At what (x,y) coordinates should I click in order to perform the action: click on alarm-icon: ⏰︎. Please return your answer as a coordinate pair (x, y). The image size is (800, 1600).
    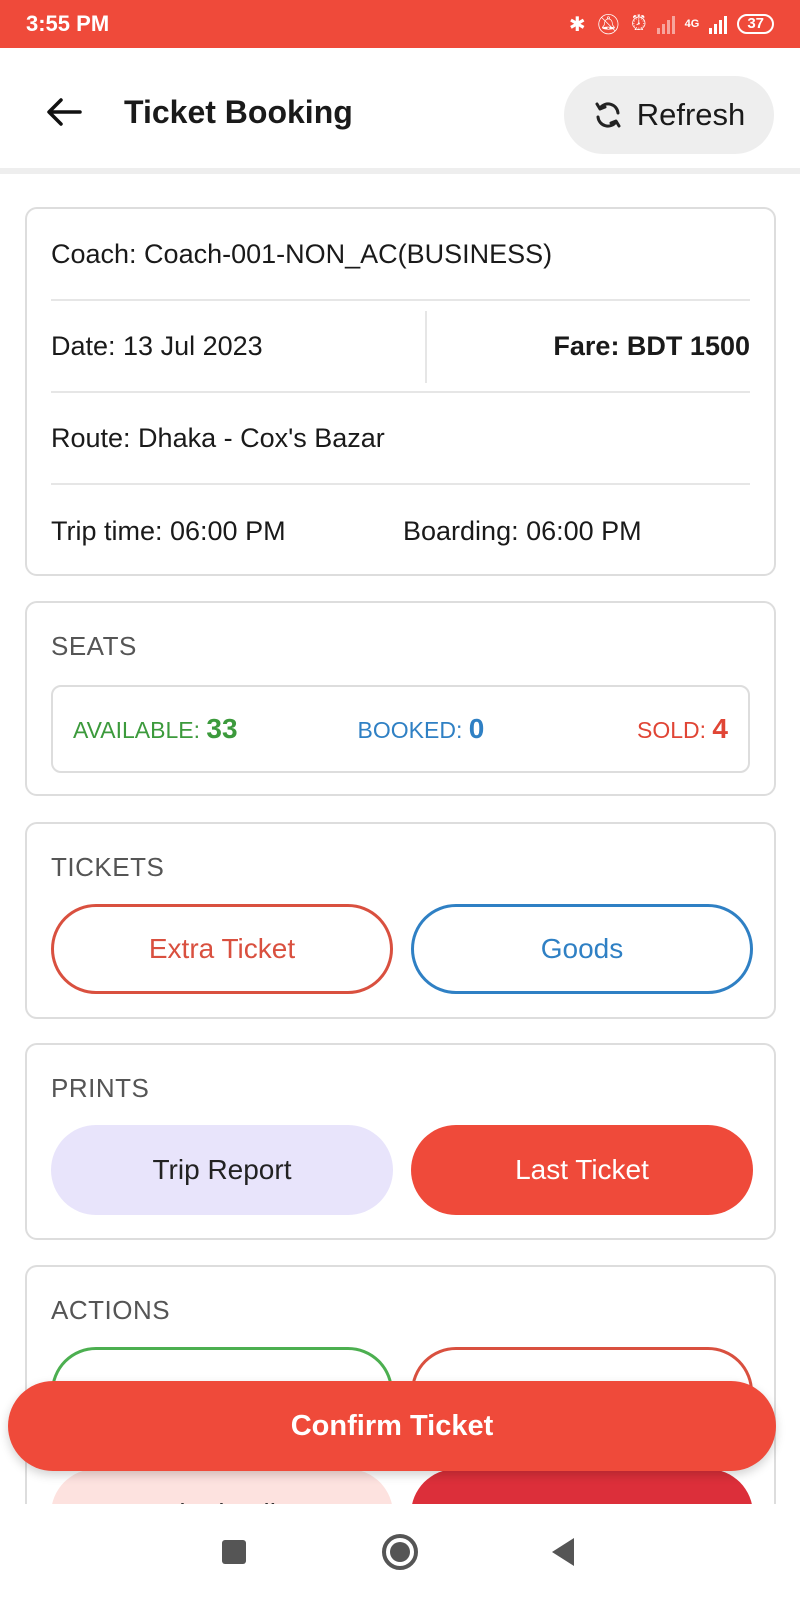
    Looking at the image, I should click on (639, 23).